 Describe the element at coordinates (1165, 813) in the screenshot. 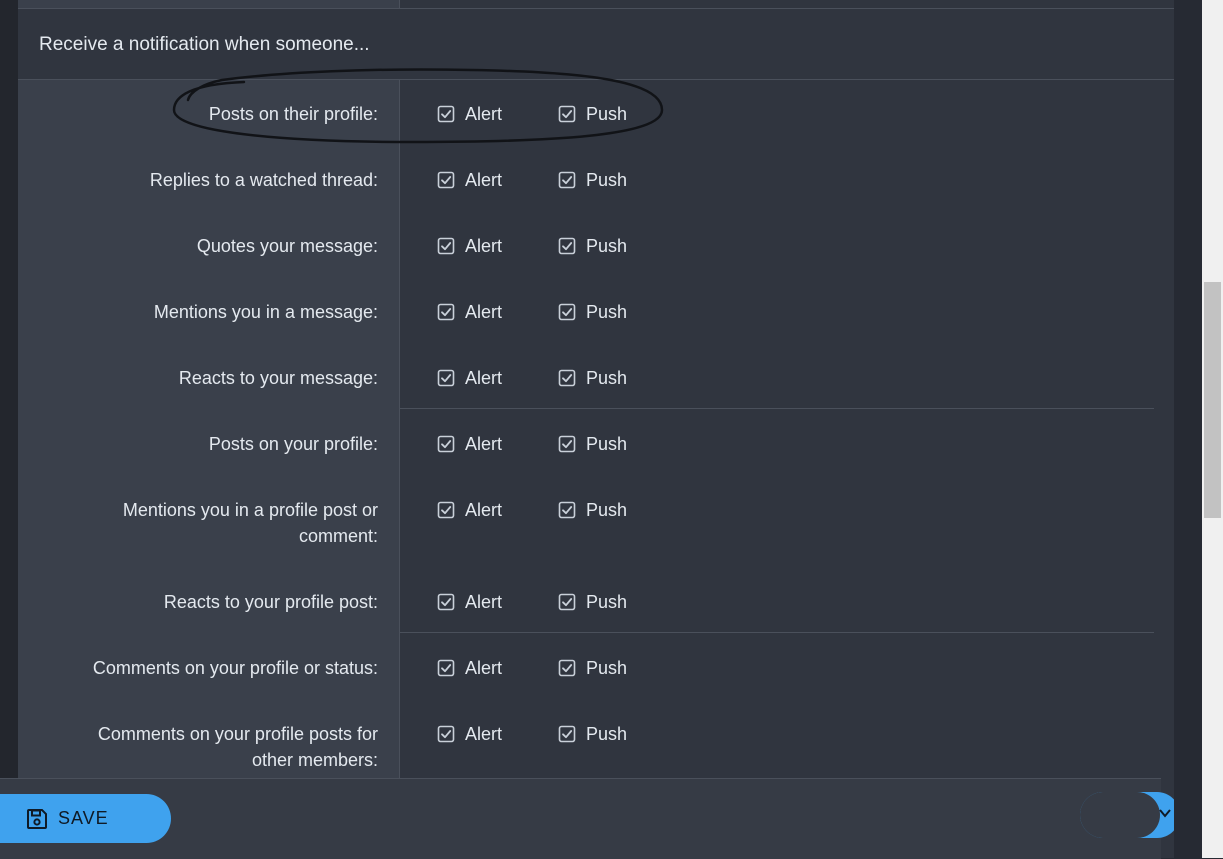

I see `chevron-down-icon` at that location.